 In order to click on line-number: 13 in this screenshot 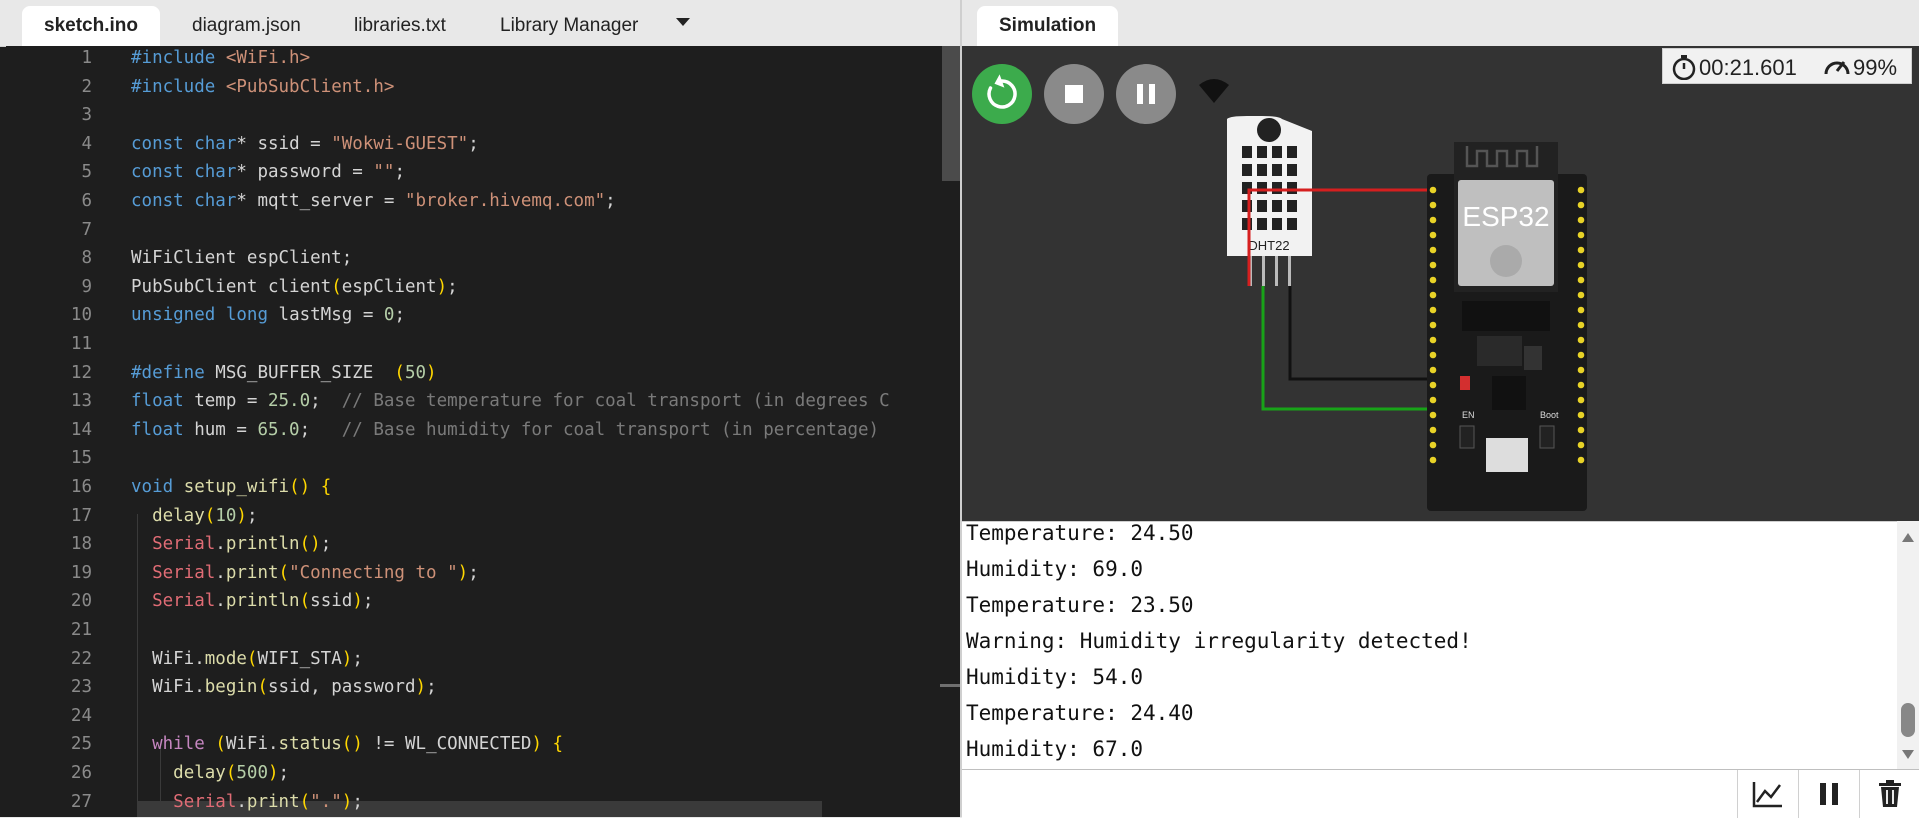, I will do `click(81, 401)`.